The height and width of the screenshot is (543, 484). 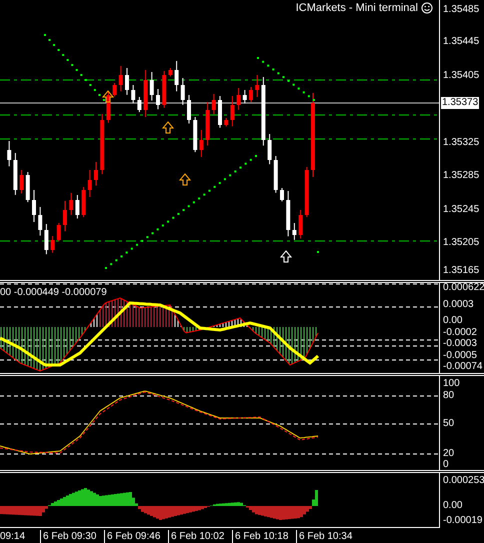 What do you see at coordinates (357, 8) in the screenshot?
I see `chart-title: ICMarkets - Mini terminal` at bounding box center [357, 8].